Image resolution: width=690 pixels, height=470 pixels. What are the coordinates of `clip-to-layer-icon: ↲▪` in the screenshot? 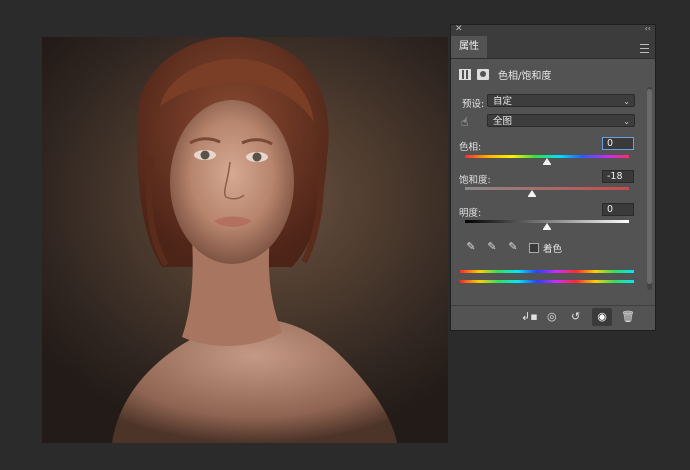 It's located at (529, 316).